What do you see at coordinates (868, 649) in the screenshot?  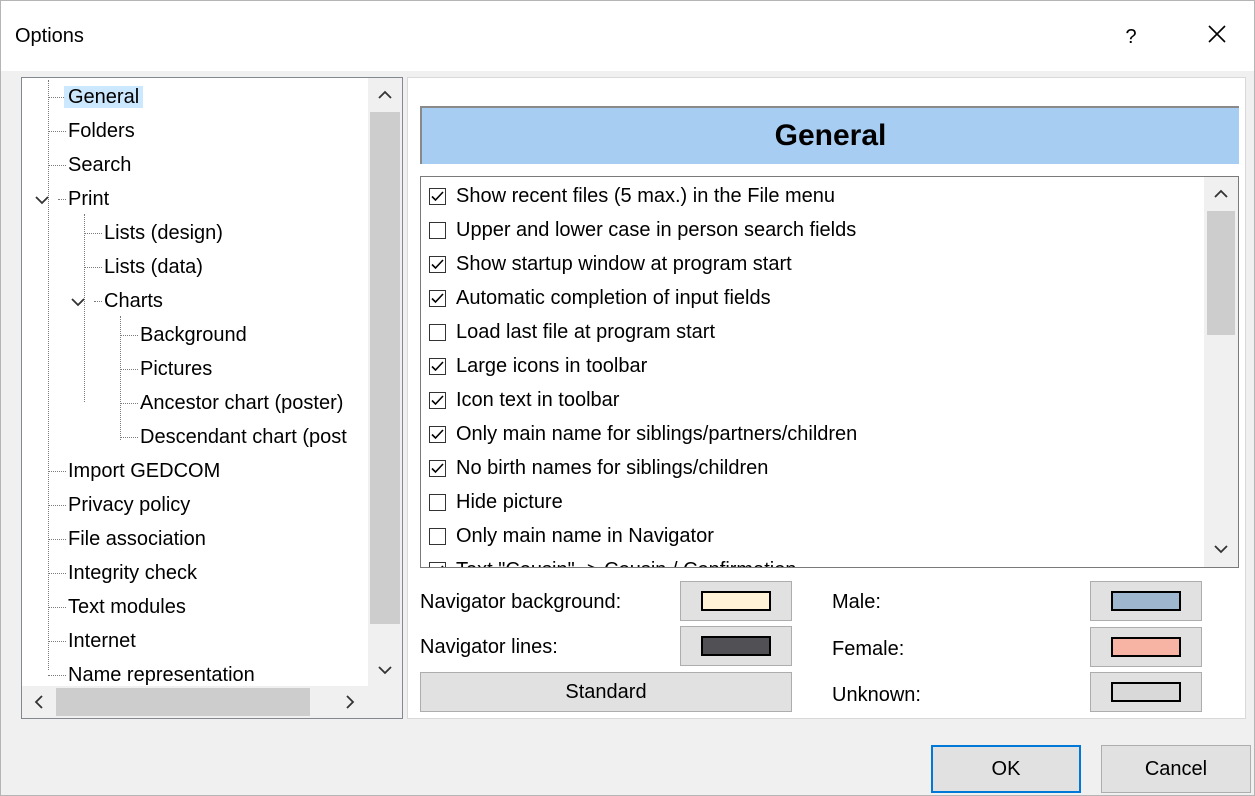 I see `female-label: Female:` at bounding box center [868, 649].